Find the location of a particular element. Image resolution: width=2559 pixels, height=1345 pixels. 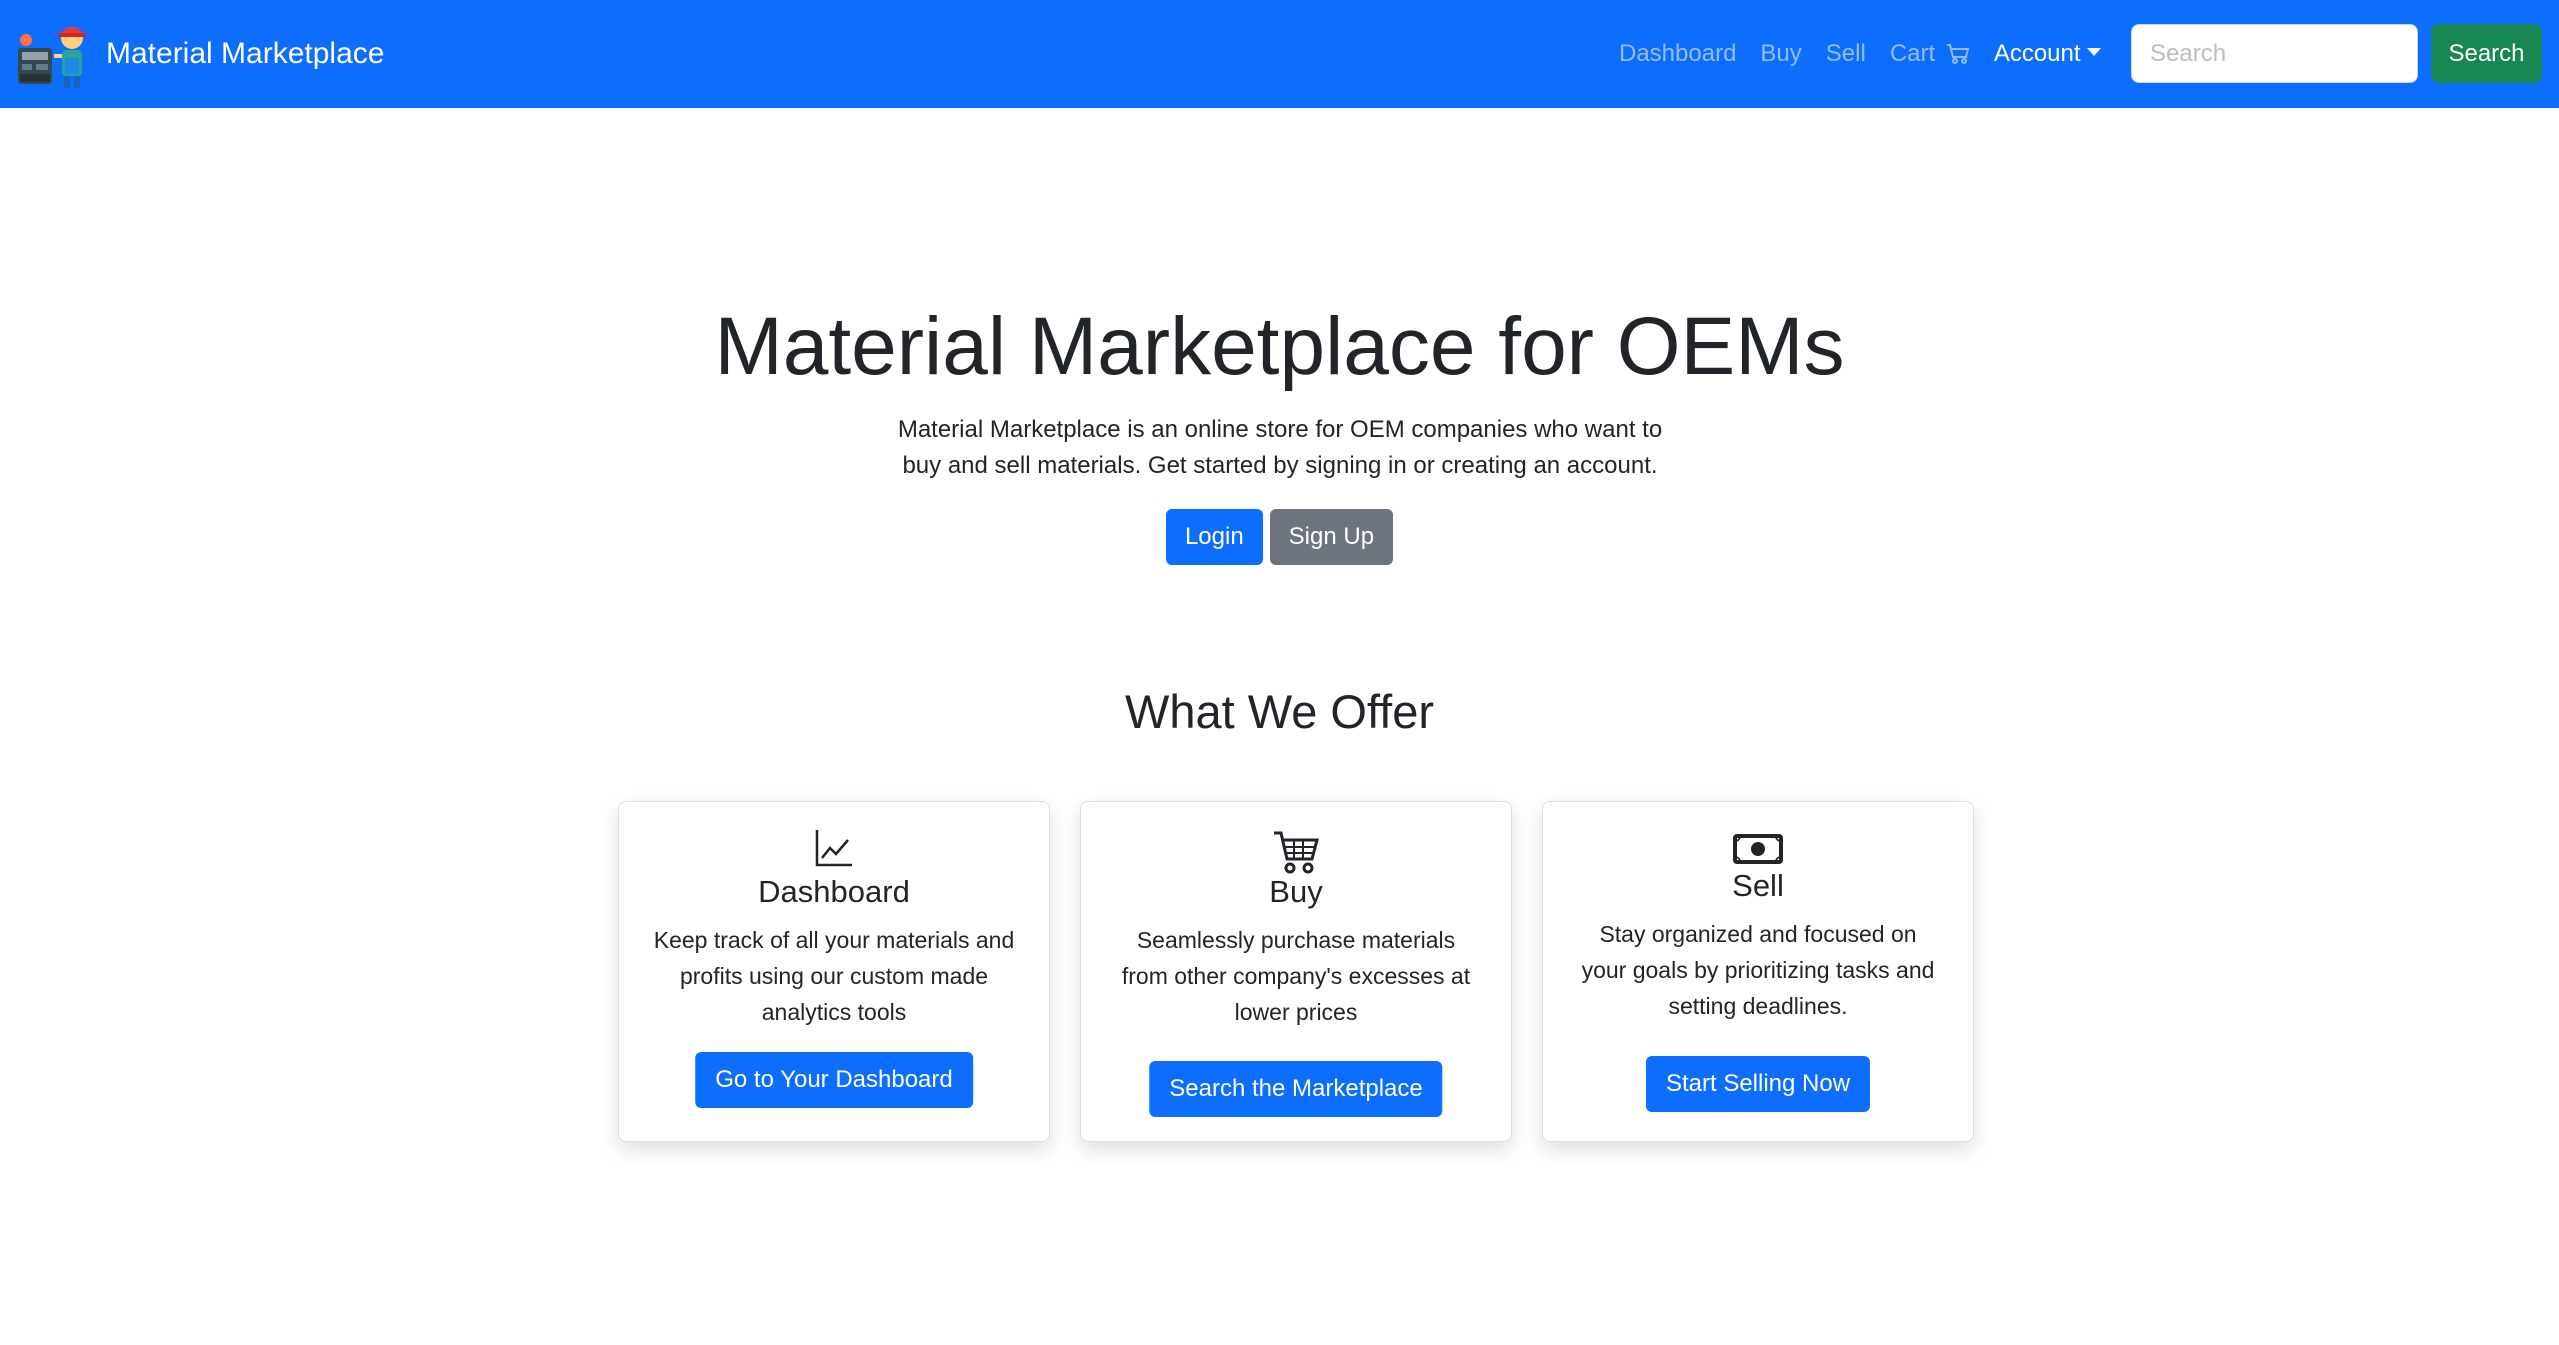

card-text-line: analytics tools is located at coordinates (834, 1012).